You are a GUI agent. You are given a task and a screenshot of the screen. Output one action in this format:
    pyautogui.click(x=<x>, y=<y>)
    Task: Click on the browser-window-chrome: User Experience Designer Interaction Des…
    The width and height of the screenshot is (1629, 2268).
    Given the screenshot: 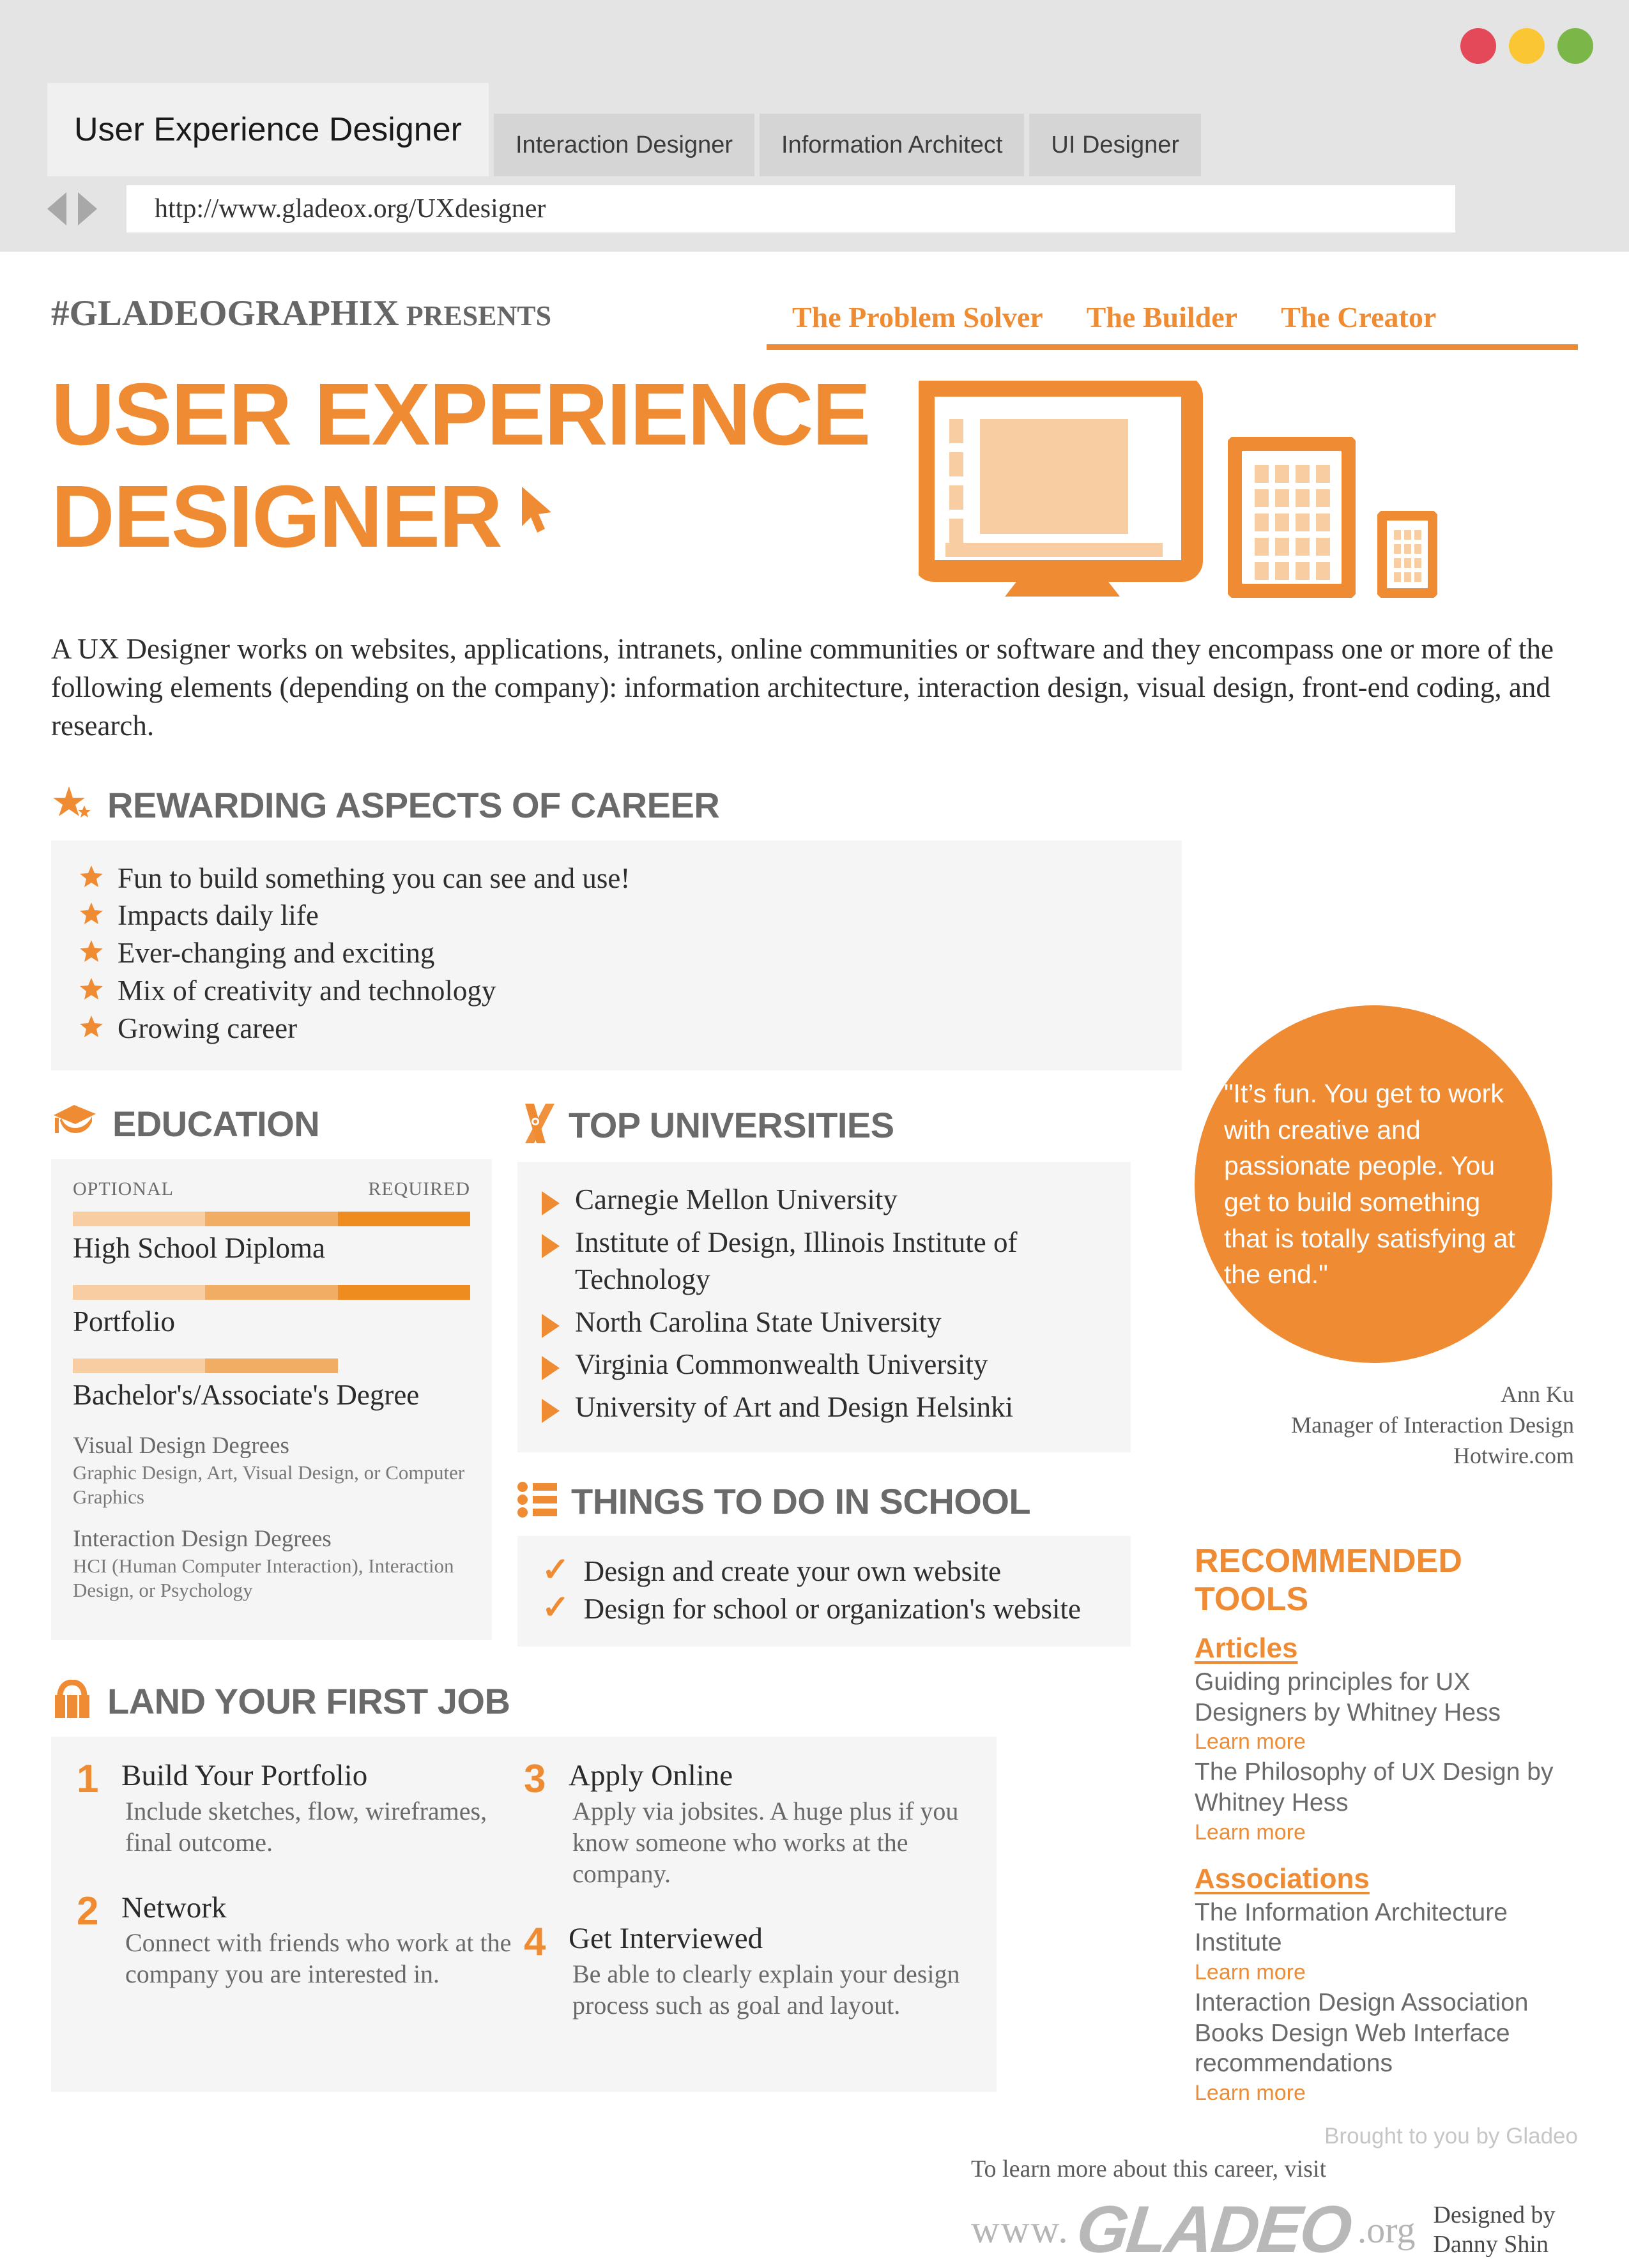 What is the action you would take?
    pyautogui.click(x=814, y=126)
    